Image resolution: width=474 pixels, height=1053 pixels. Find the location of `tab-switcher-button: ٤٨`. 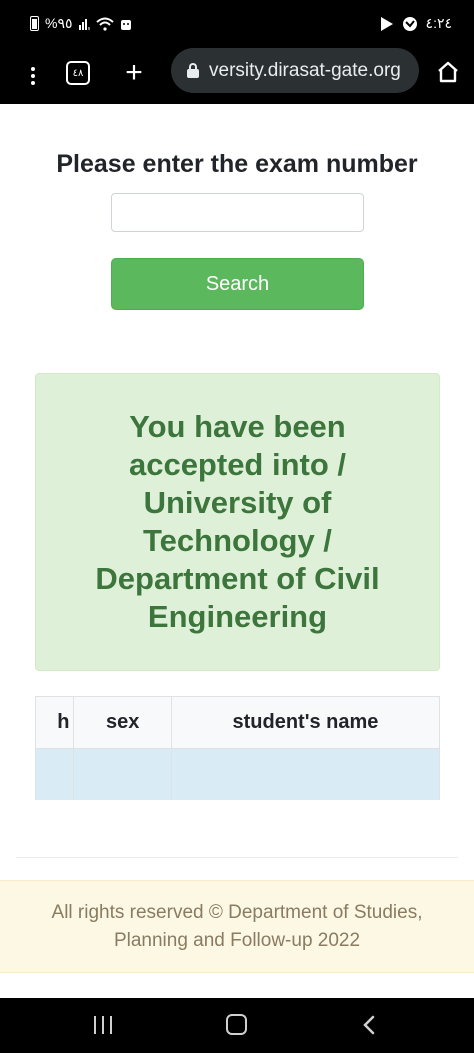

tab-switcher-button: ٤٨ is located at coordinates (78, 73).